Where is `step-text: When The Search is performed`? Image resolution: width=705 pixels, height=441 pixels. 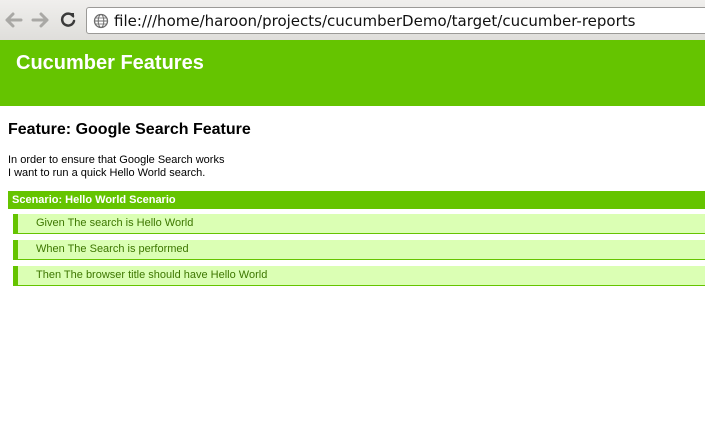
step-text: When The Search is performed is located at coordinates (112, 249).